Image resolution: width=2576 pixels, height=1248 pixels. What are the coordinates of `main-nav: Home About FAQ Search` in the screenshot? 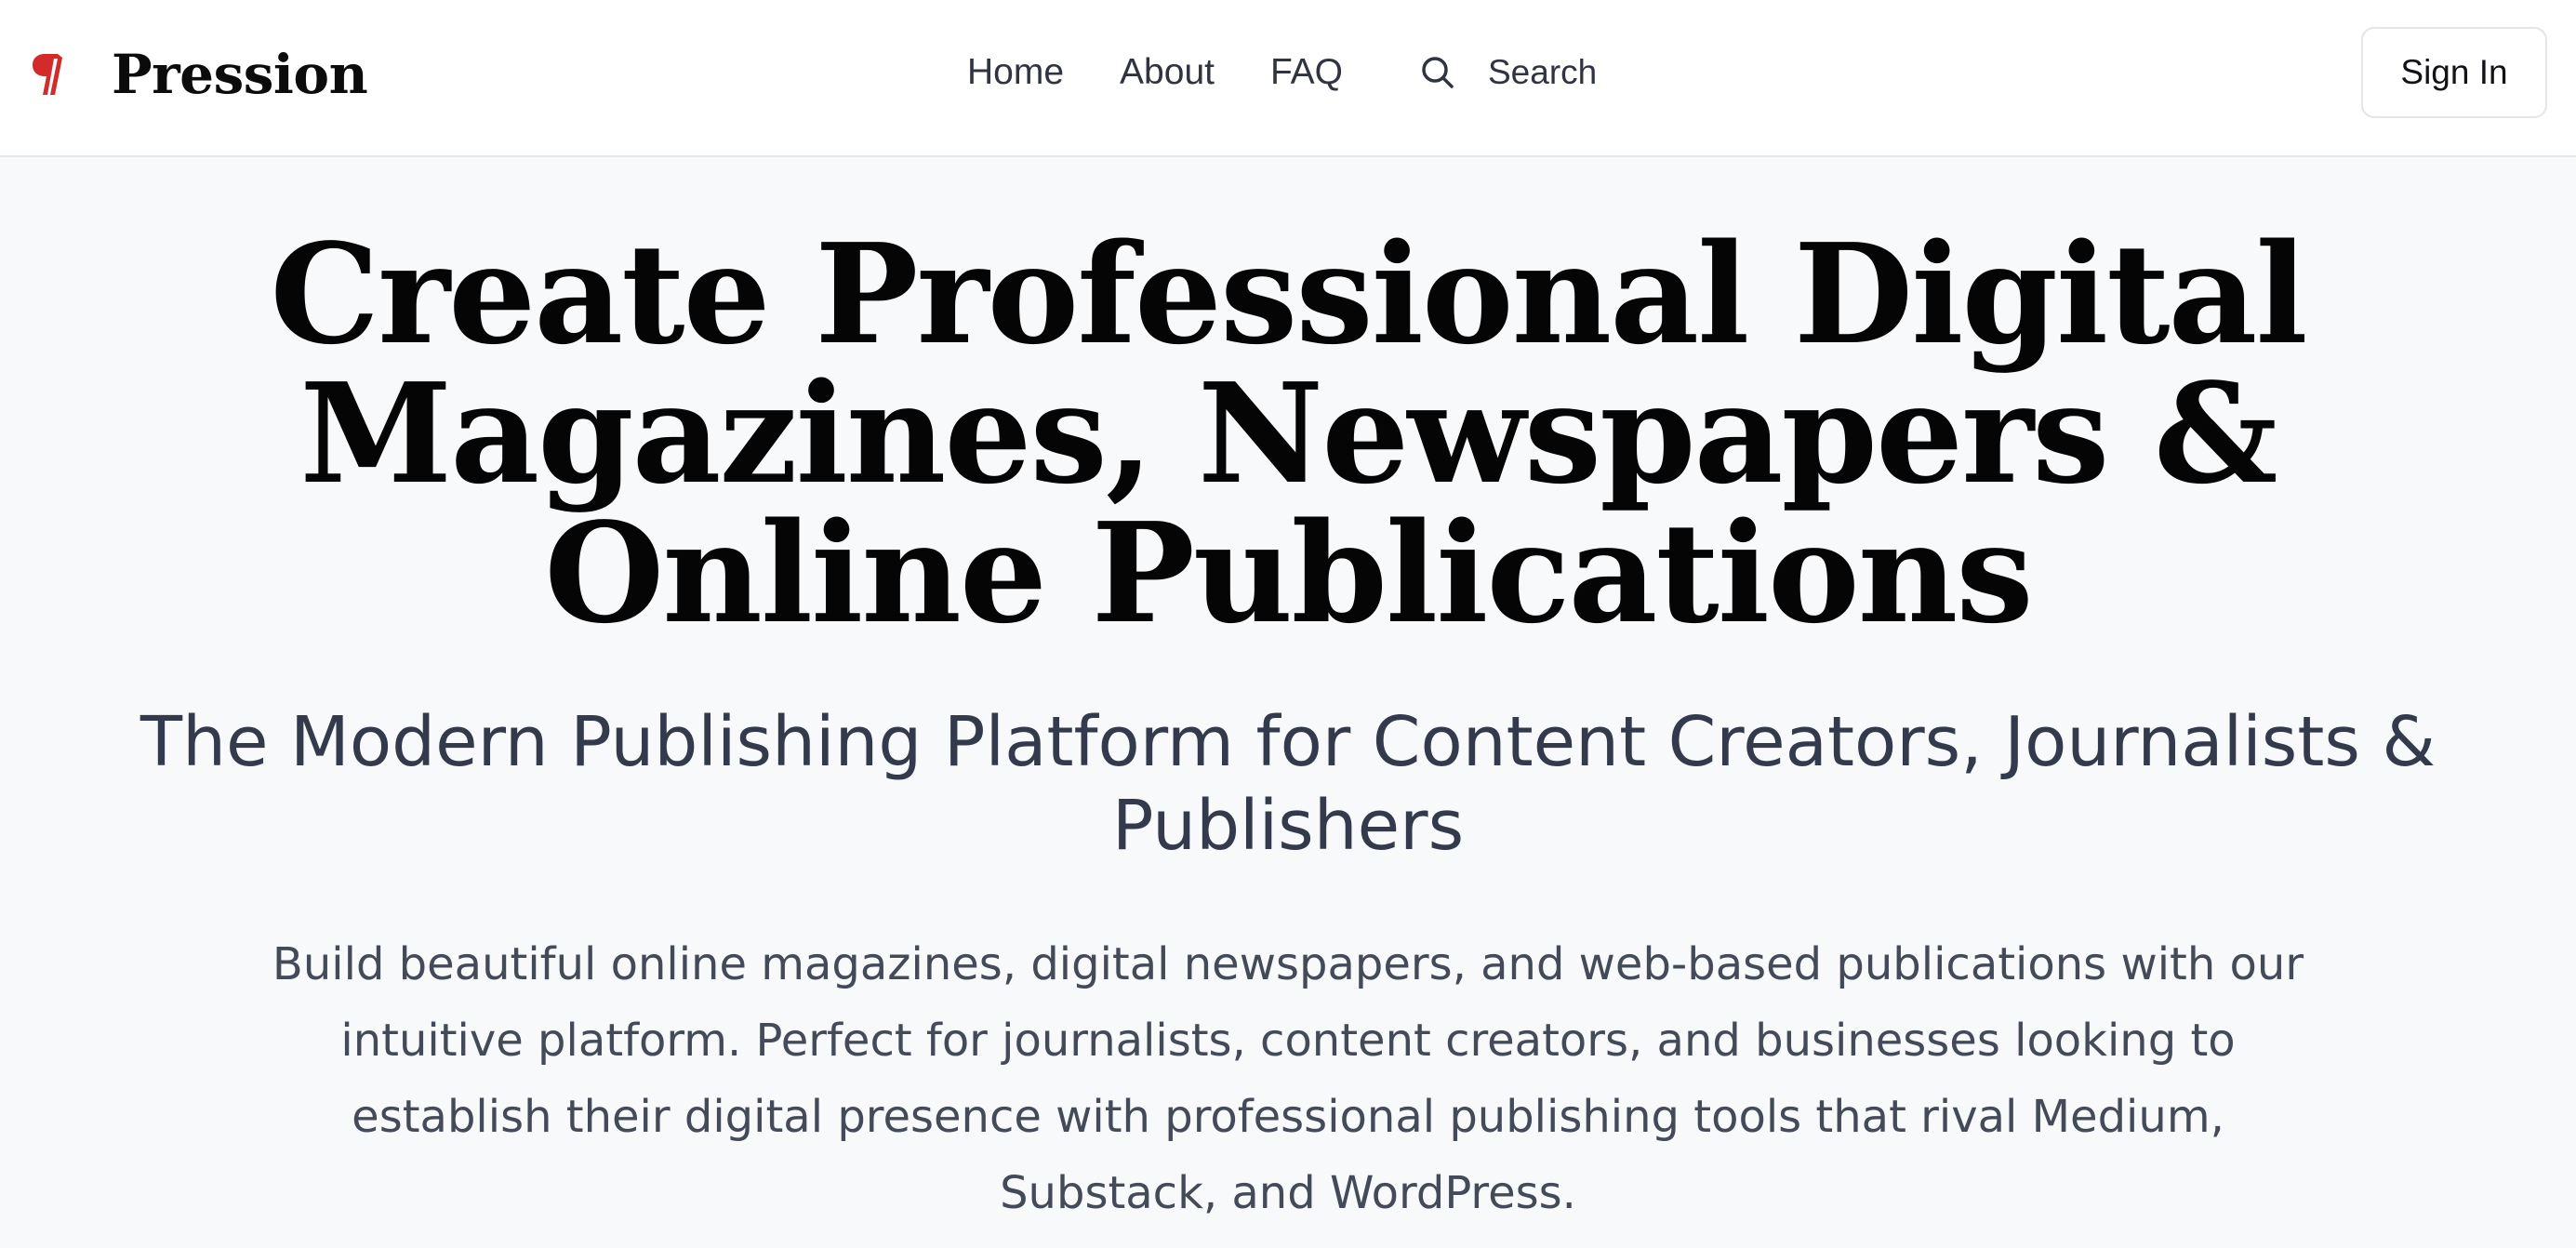 It's located at (1282, 72).